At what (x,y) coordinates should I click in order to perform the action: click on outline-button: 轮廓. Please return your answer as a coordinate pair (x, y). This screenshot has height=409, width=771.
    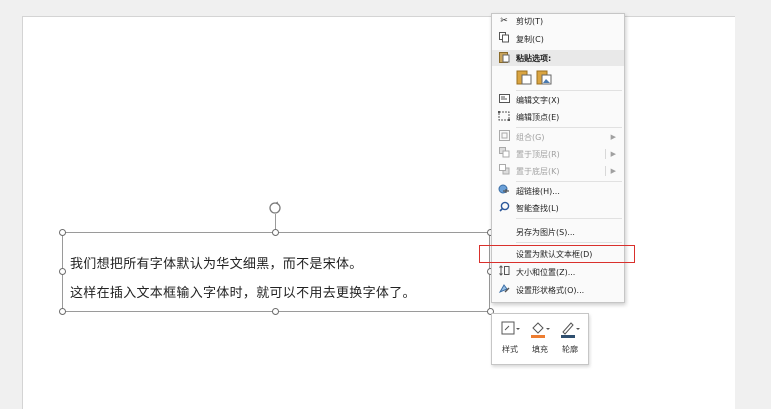
    Looking at the image, I should click on (570, 337).